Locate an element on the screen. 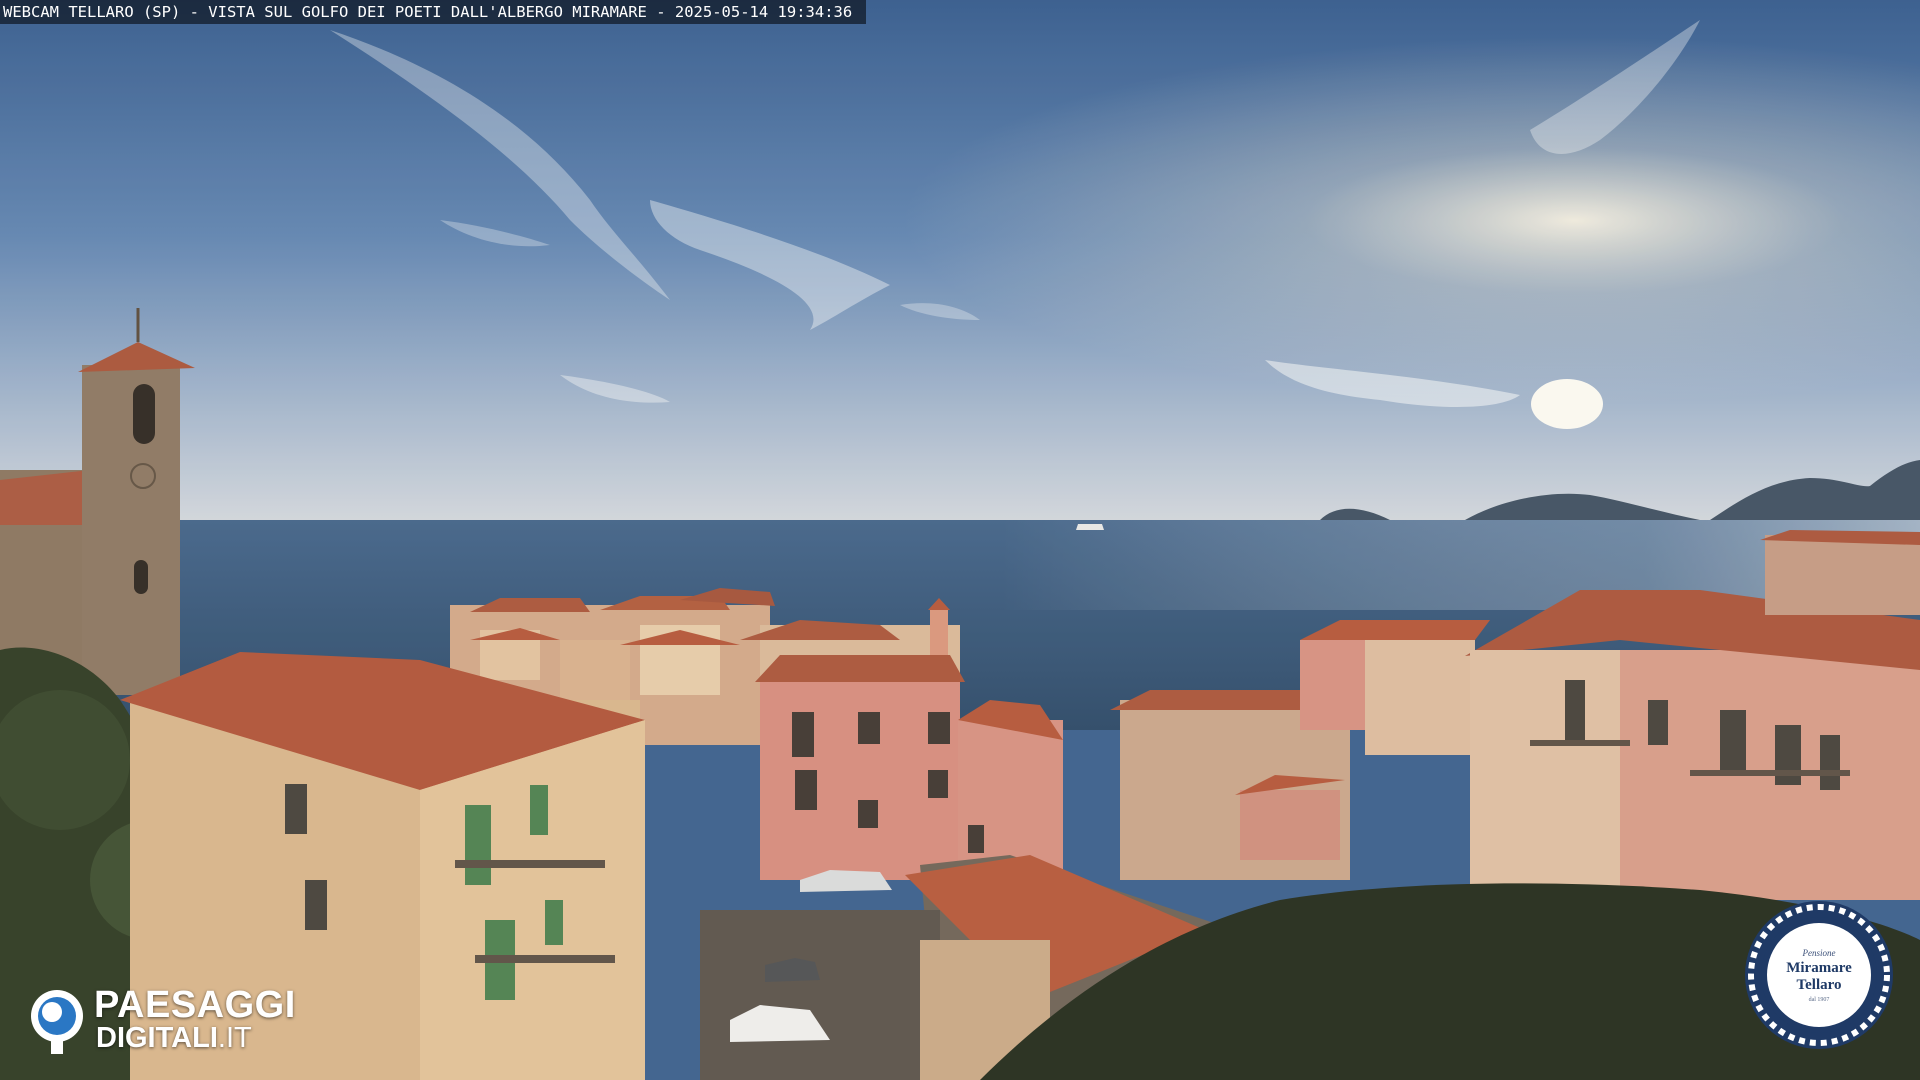 Image resolution: width=1920 pixels, height=1080 pixels. logo-word-digitali-suffix: .IT is located at coordinates (234, 1038).